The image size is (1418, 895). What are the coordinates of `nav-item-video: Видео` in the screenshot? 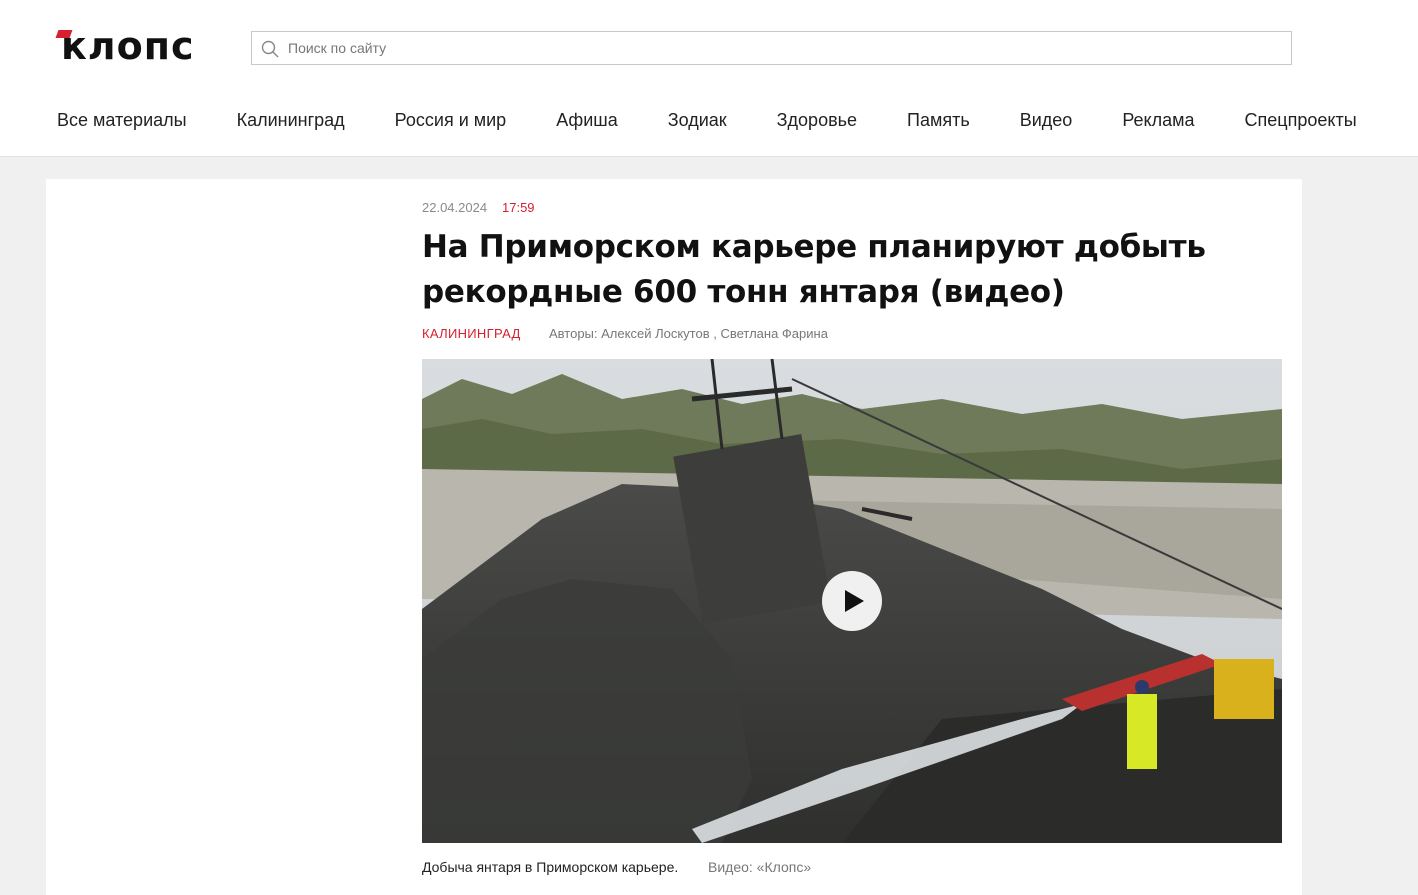 It's located at (1046, 120).